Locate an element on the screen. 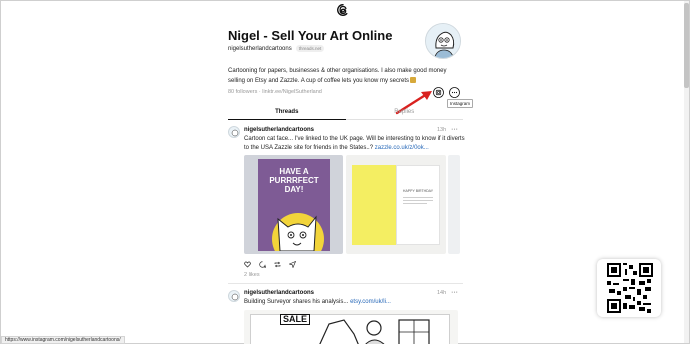  profile-handle-row: nigelsutherlandcartoons threads.net is located at coordinates (276, 48).